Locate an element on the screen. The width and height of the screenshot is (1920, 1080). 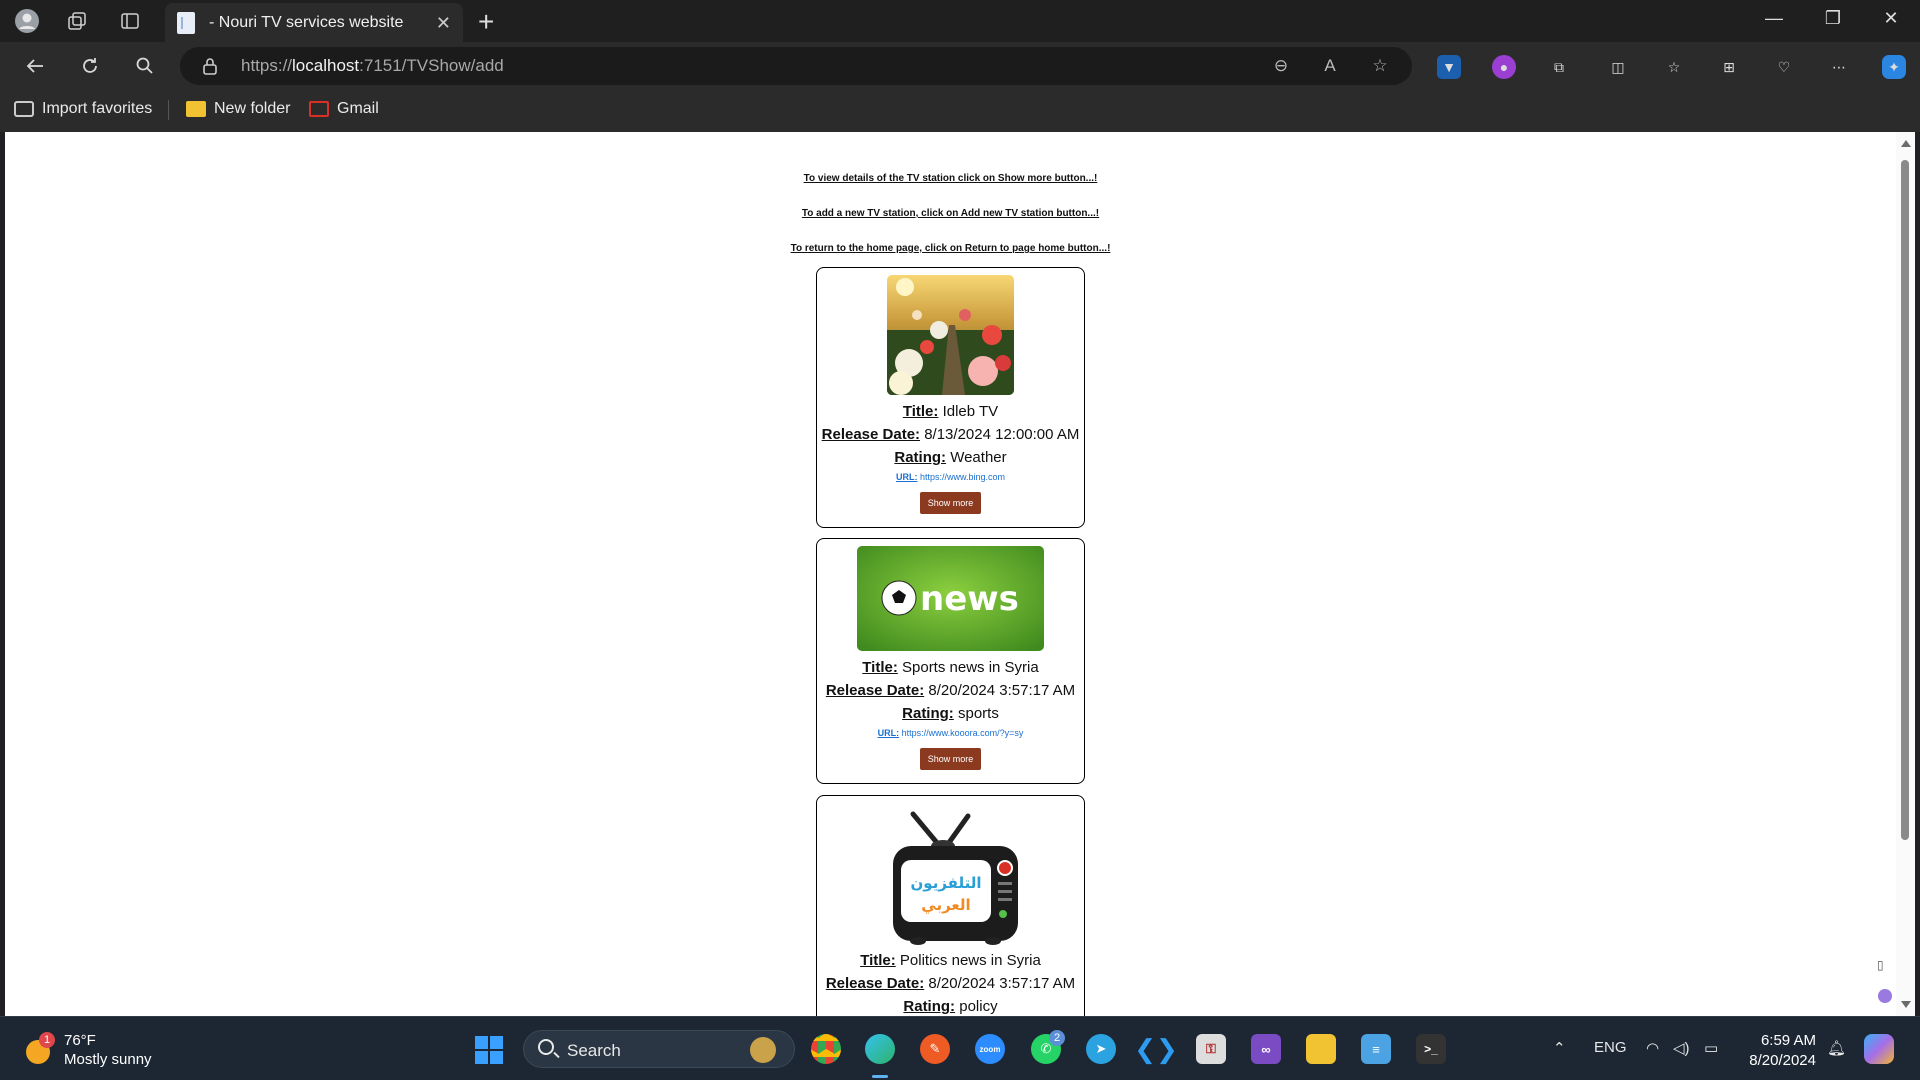
scroll-down-arrow-icon is located at coordinates (1906, 1004).